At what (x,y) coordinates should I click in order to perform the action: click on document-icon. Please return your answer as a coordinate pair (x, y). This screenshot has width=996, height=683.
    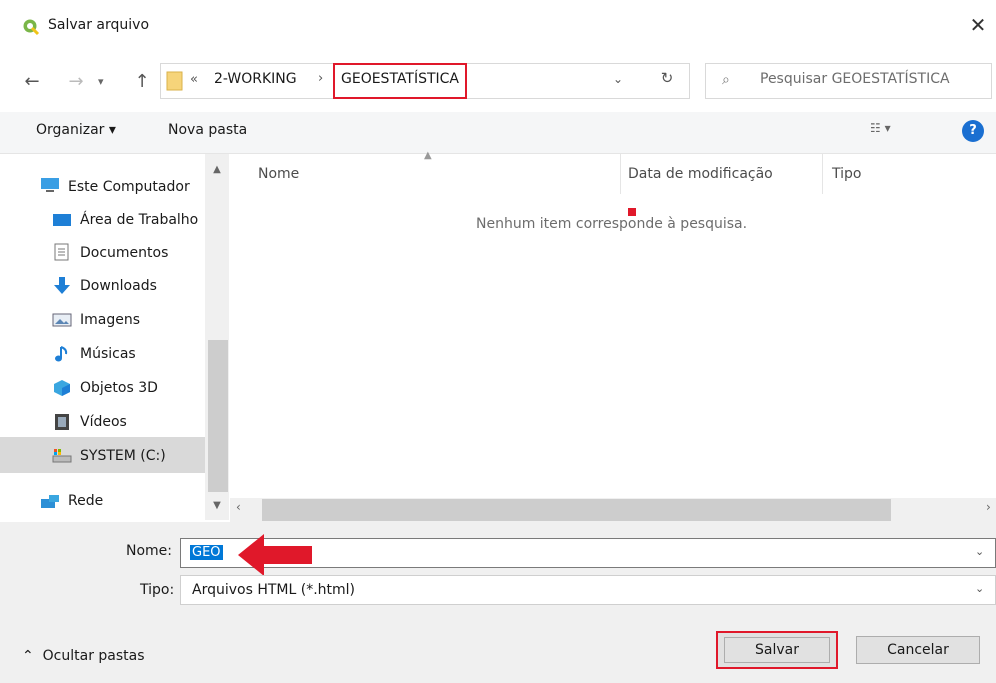
    Looking at the image, I should click on (62, 252).